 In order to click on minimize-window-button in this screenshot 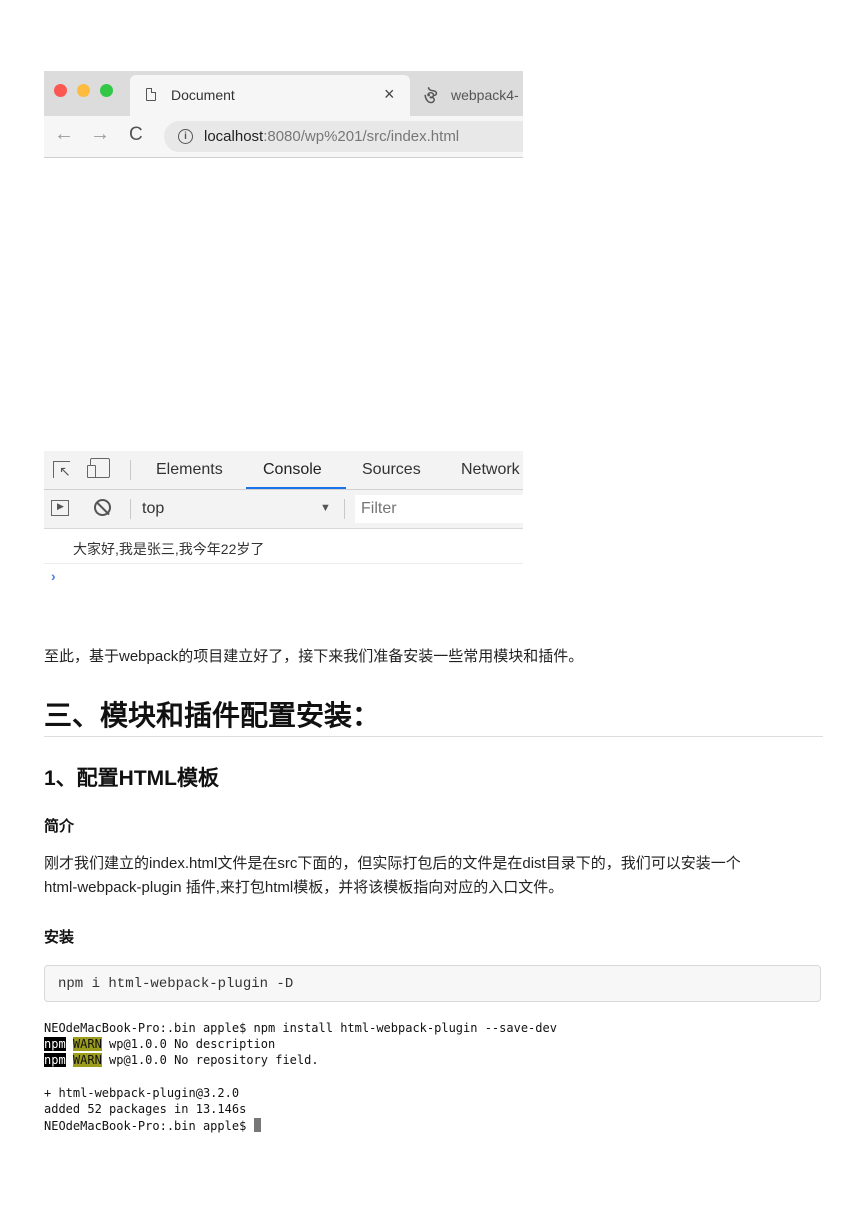, I will do `click(83, 90)`.